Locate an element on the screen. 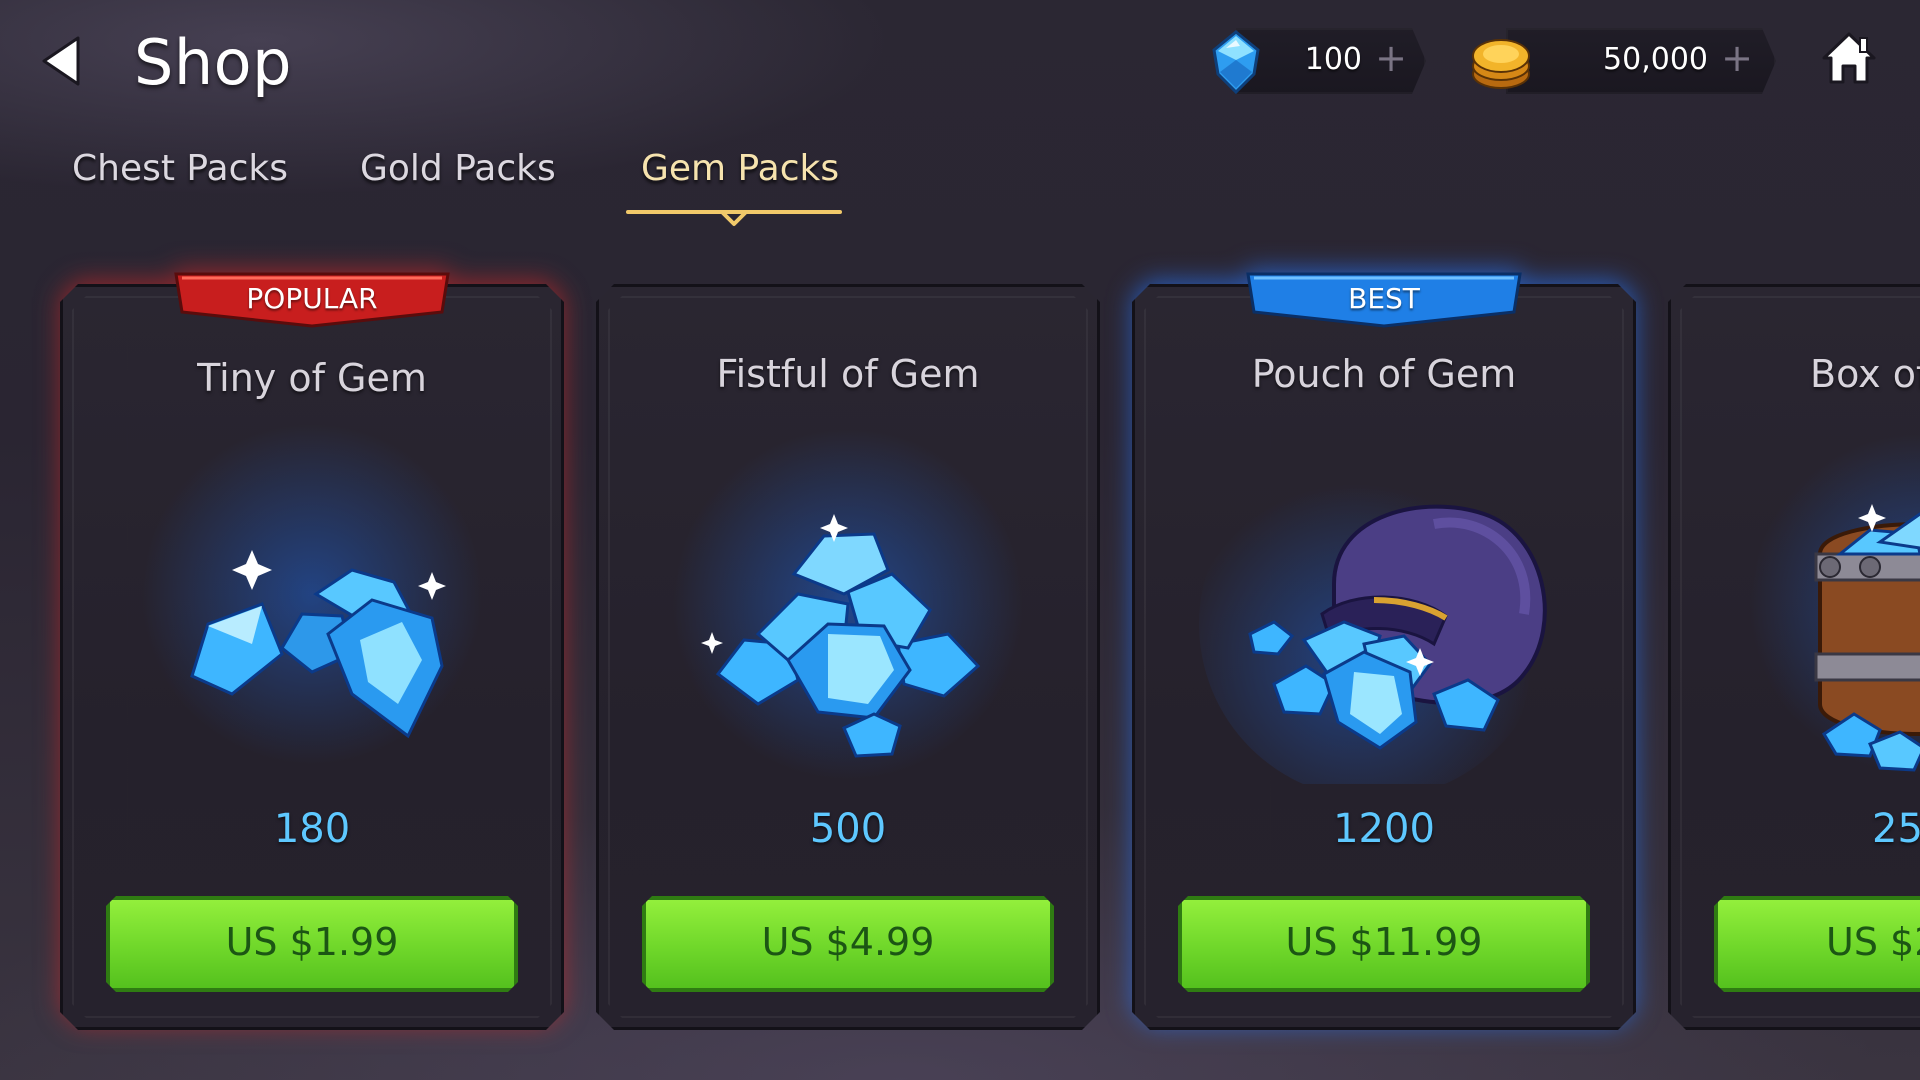  page-title: Shop is located at coordinates (213, 62).